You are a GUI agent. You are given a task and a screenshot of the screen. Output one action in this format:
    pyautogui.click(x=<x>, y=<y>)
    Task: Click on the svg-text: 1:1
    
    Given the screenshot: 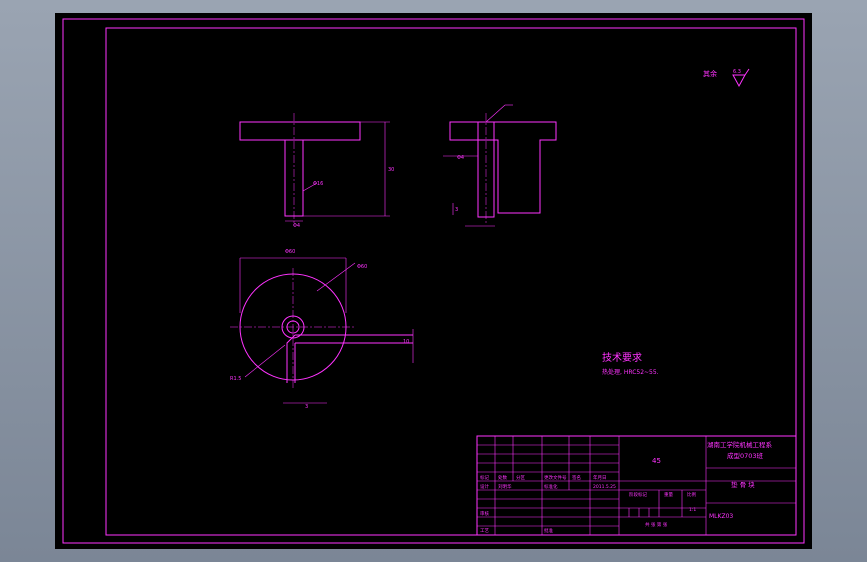 What is the action you would take?
    pyautogui.click(x=692, y=510)
    